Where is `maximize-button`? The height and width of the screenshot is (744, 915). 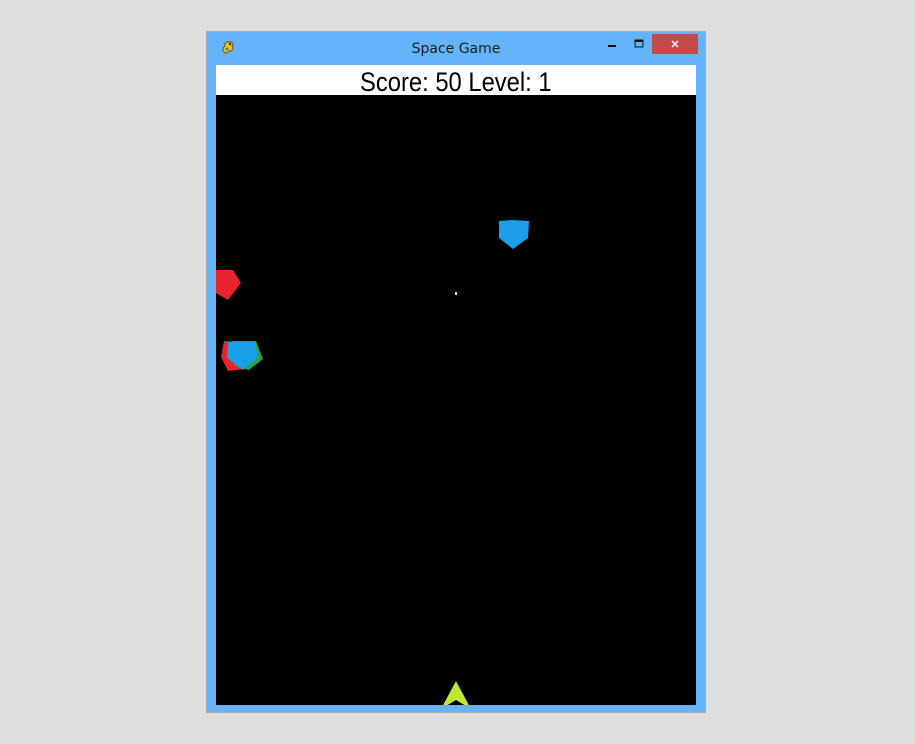 maximize-button is located at coordinates (639, 44).